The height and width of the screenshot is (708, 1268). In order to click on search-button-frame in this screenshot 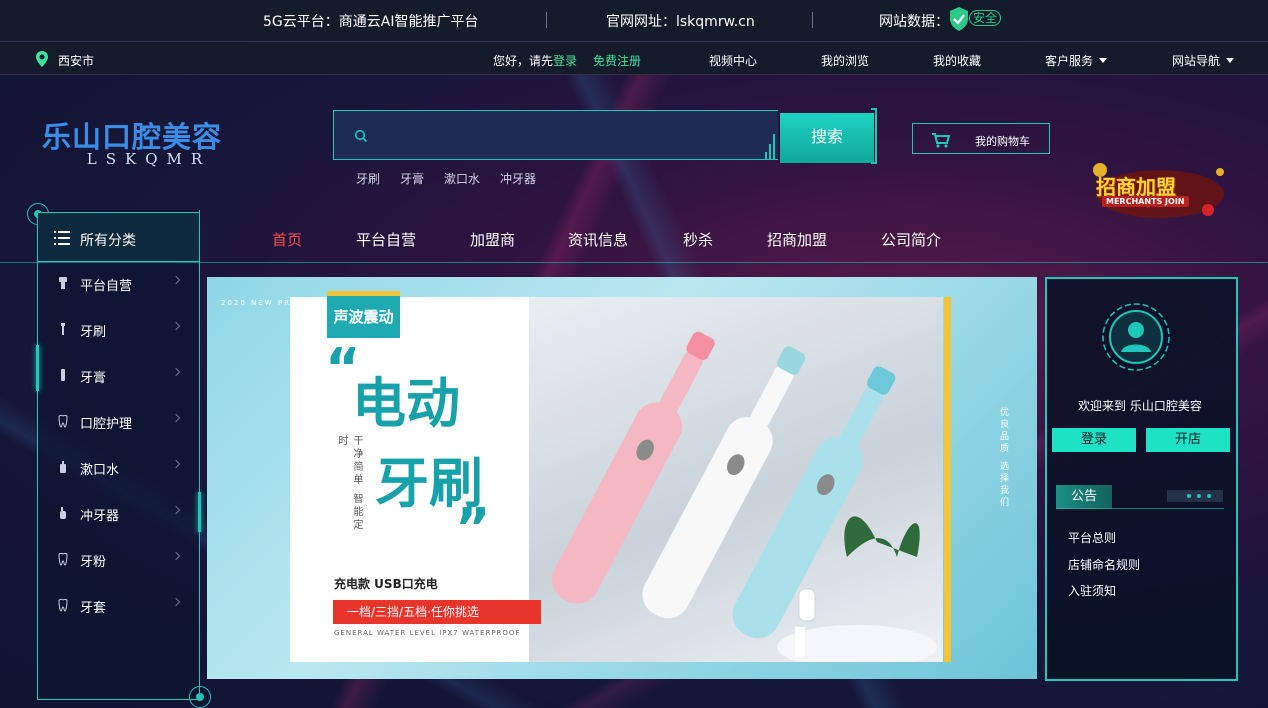, I will do `click(874, 136)`.